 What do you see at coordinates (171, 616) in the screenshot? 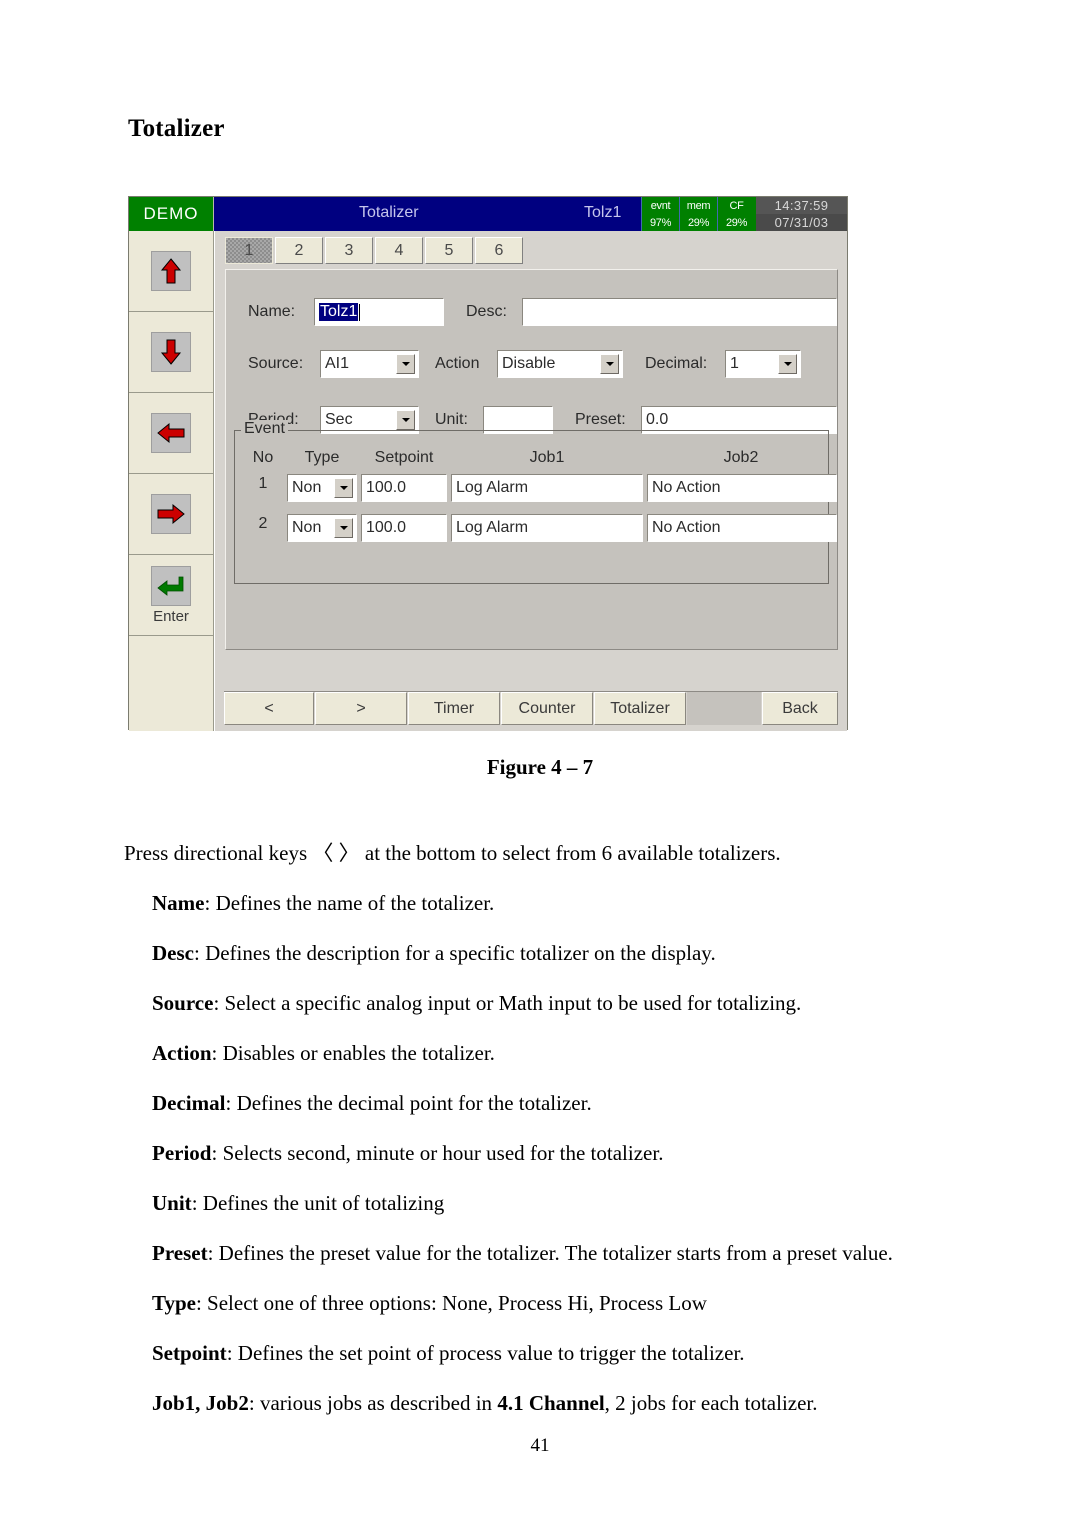
I see `key-enter-label: Enter` at bounding box center [171, 616].